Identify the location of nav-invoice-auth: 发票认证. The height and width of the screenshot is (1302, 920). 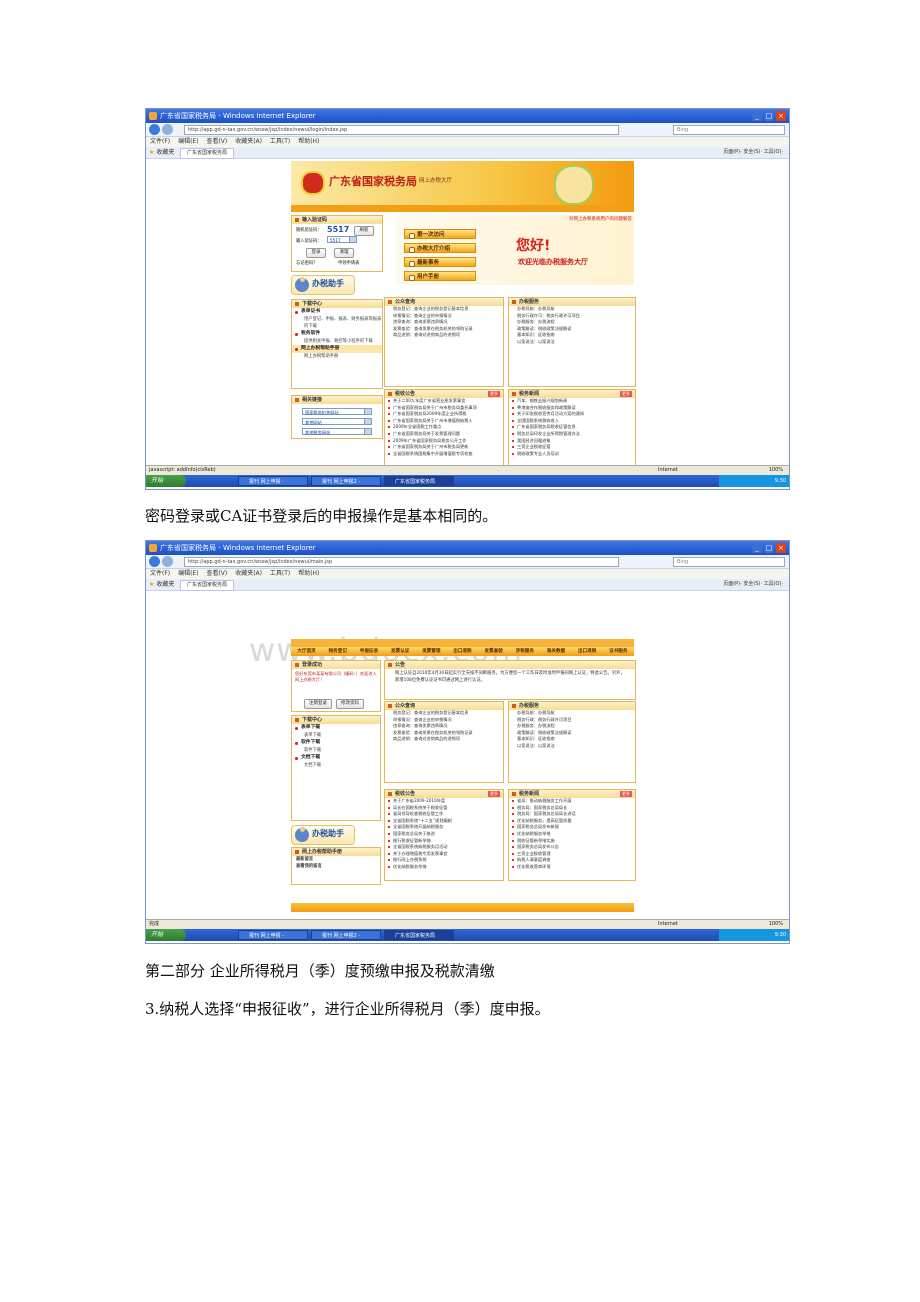
(400, 651).